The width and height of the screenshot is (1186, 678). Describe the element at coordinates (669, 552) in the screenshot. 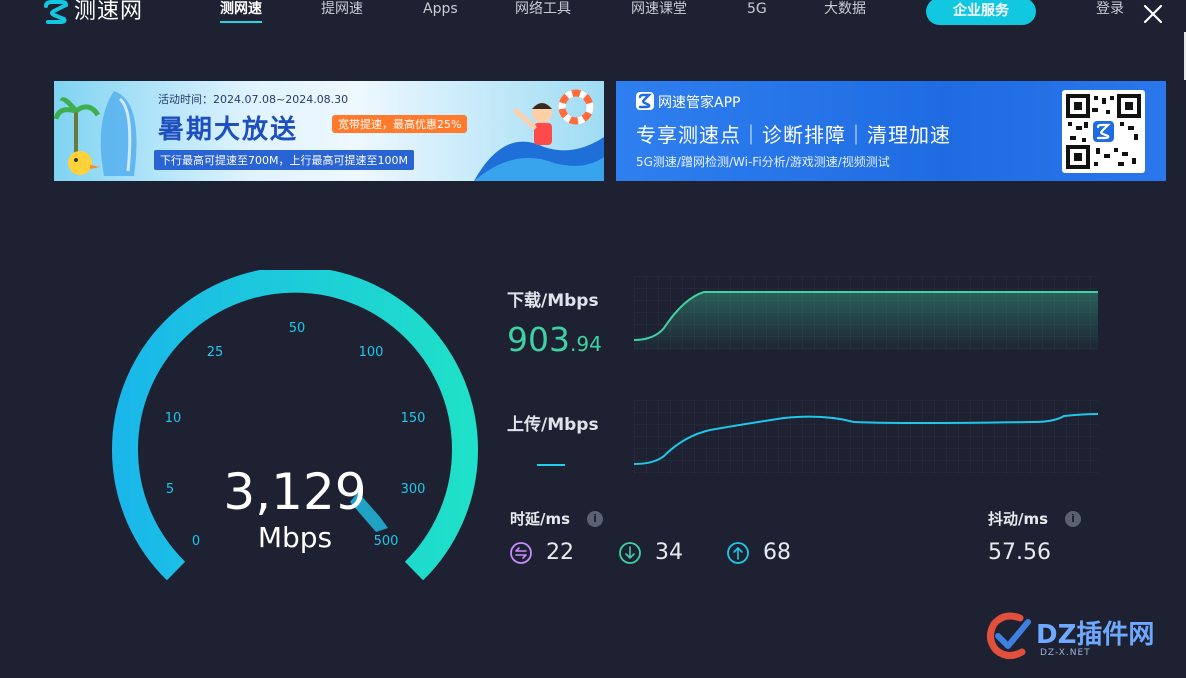

I see `download-latency-value: 34` at that location.